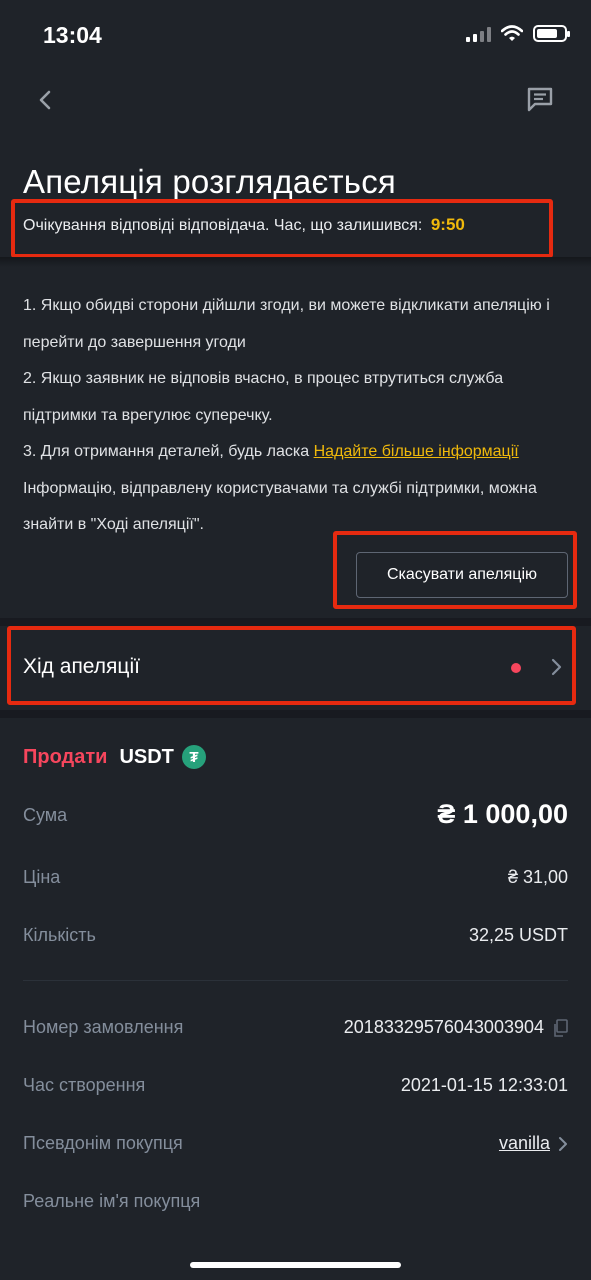 This screenshot has height=1280, width=591. What do you see at coordinates (295, 100) in the screenshot?
I see `top-nav` at bounding box center [295, 100].